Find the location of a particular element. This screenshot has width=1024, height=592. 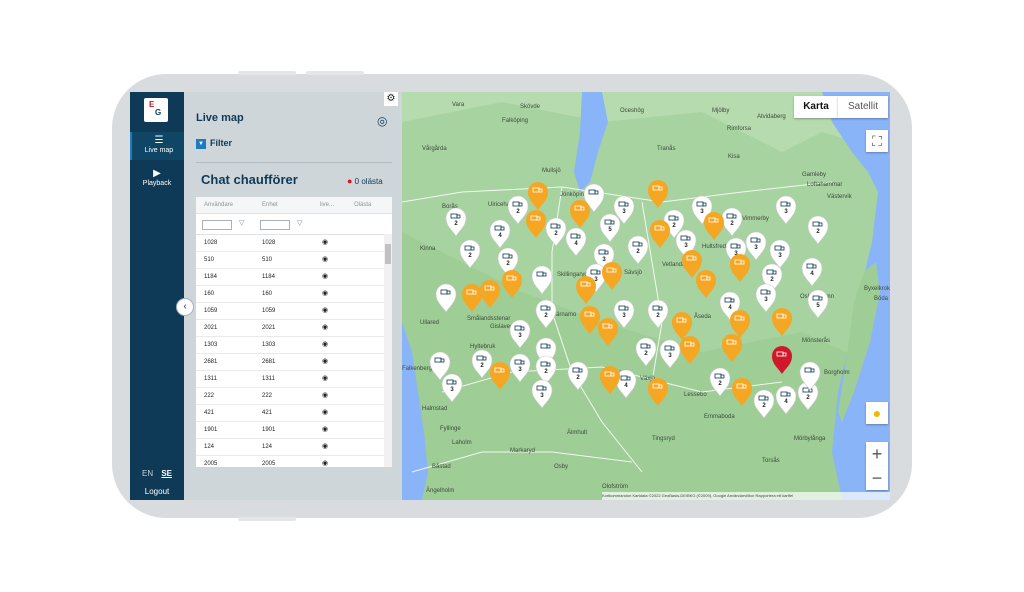

unit-cell: 1028 is located at coordinates (269, 243).